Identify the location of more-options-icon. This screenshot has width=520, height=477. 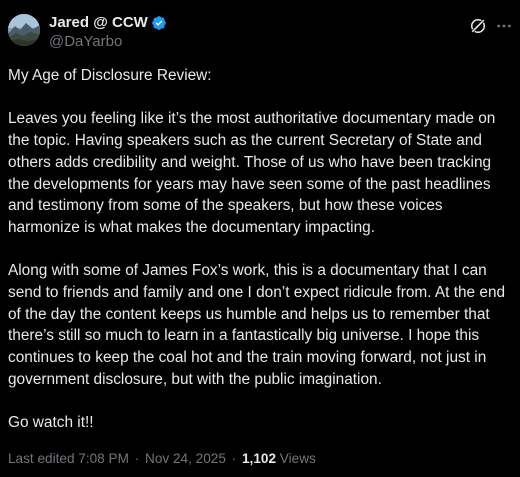
(504, 26).